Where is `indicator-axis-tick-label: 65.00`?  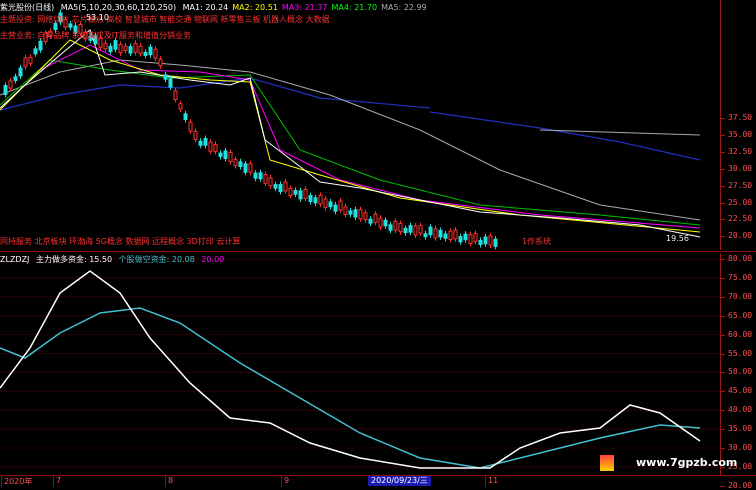 indicator-axis-tick-label: 65.00 is located at coordinates (740, 315).